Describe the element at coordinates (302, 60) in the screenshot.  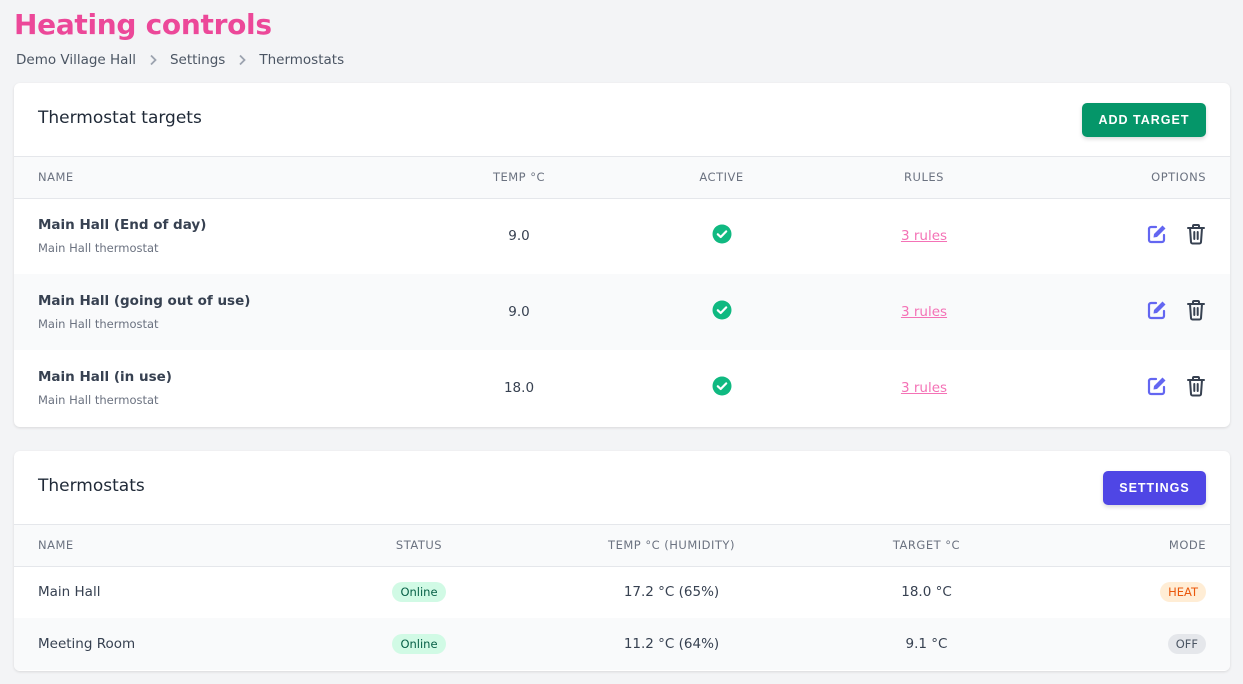
I see `breadcrumb-item-thermostats: Thermostats` at that location.